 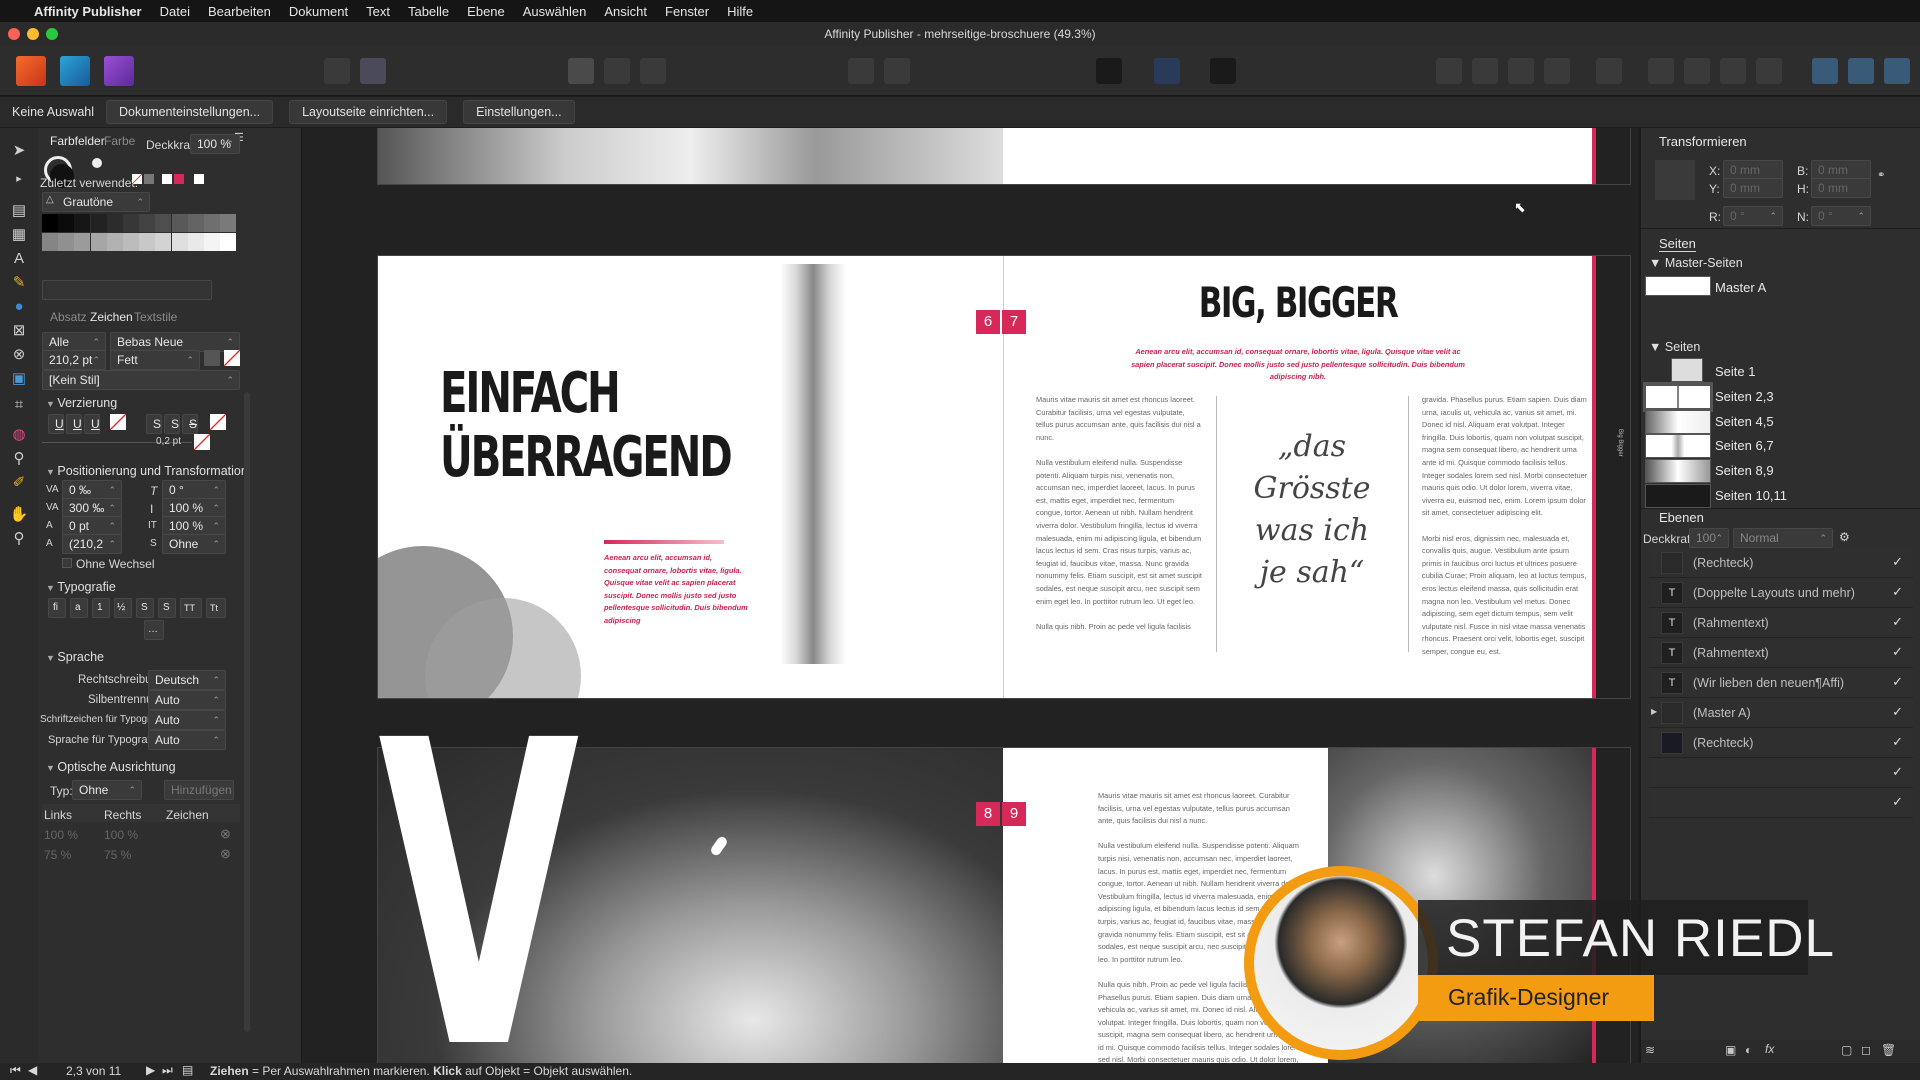 What do you see at coordinates (216, 608) in the screenshot?
I see `small-caps-button: Tt` at bounding box center [216, 608].